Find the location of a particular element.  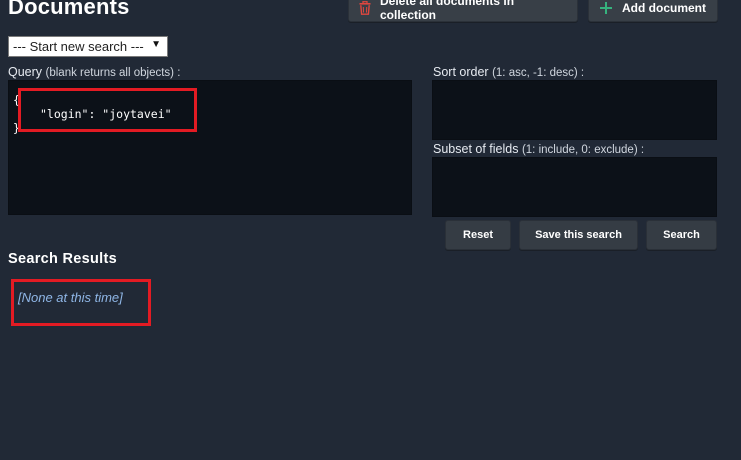

query-label: Query (blank returns all objects) : is located at coordinates (94, 72).